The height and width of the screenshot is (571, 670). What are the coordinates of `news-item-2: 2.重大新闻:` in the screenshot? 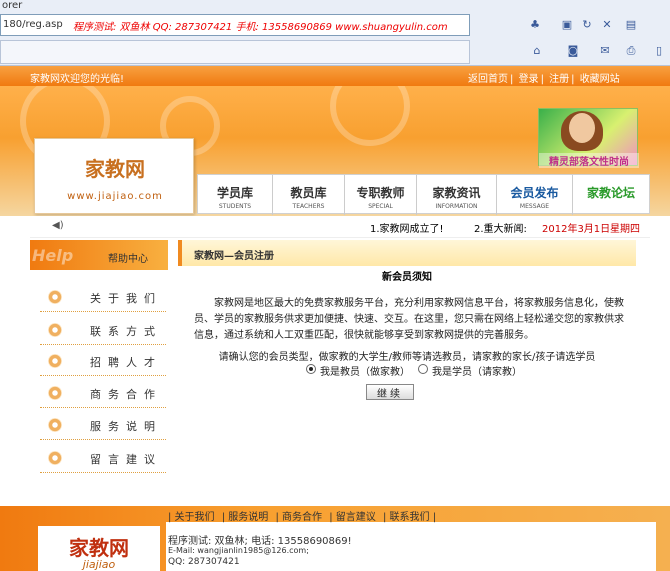 It's located at (500, 227).